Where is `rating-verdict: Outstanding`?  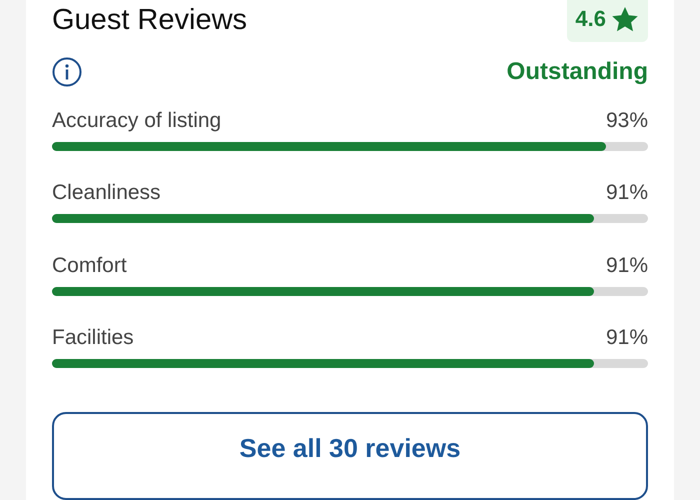
rating-verdict: Outstanding is located at coordinates (577, 72).